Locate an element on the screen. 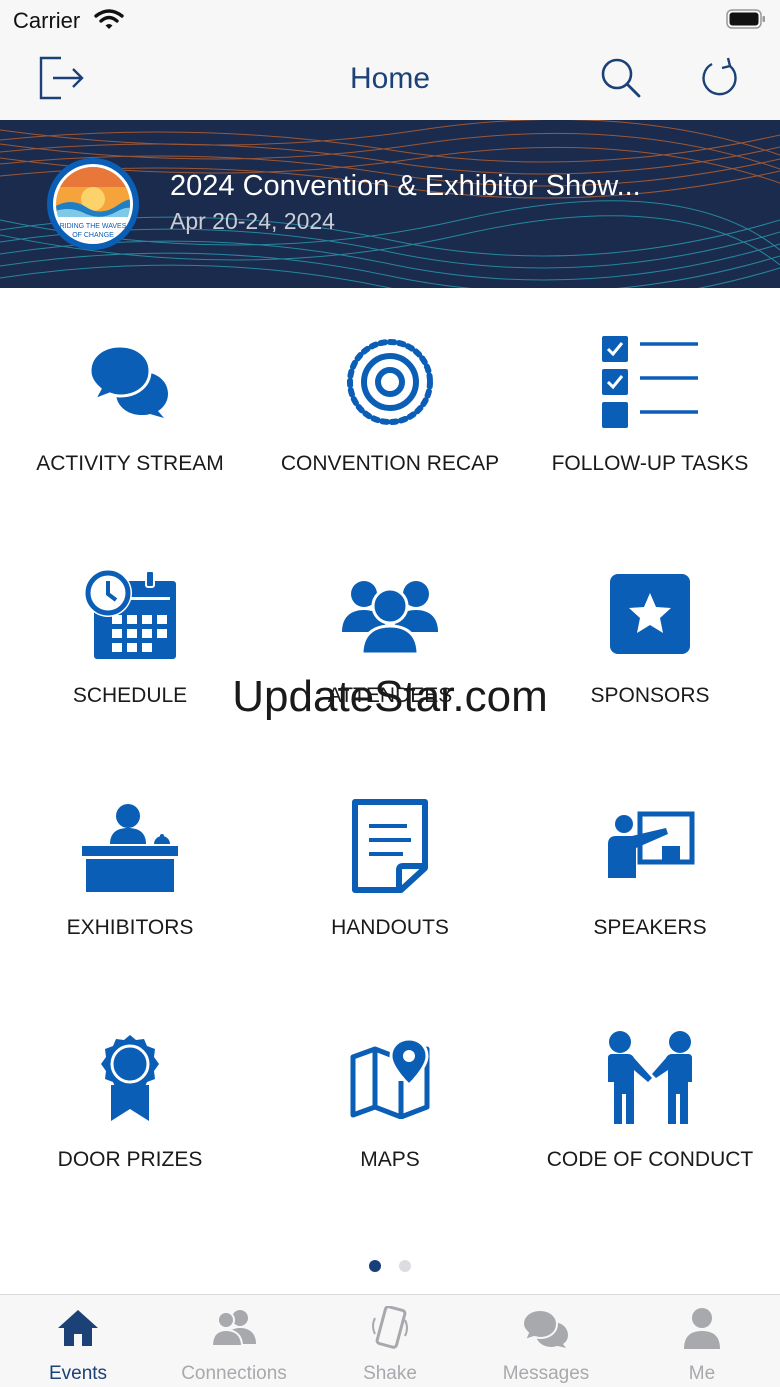 Image resolution: width=780 pixels, height=1387 pixels. star-icon is located at coordinates (650, 614).